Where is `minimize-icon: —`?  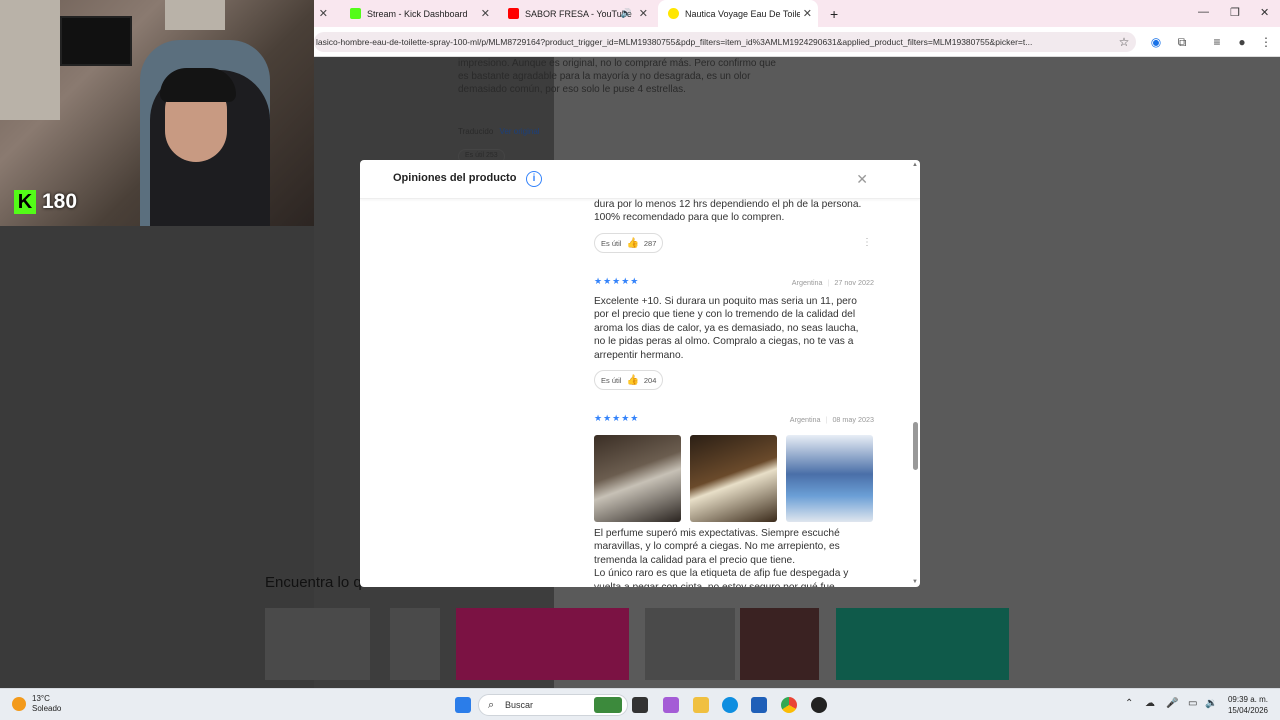
minimize-icon: — is located at coordinates (1203, 12).